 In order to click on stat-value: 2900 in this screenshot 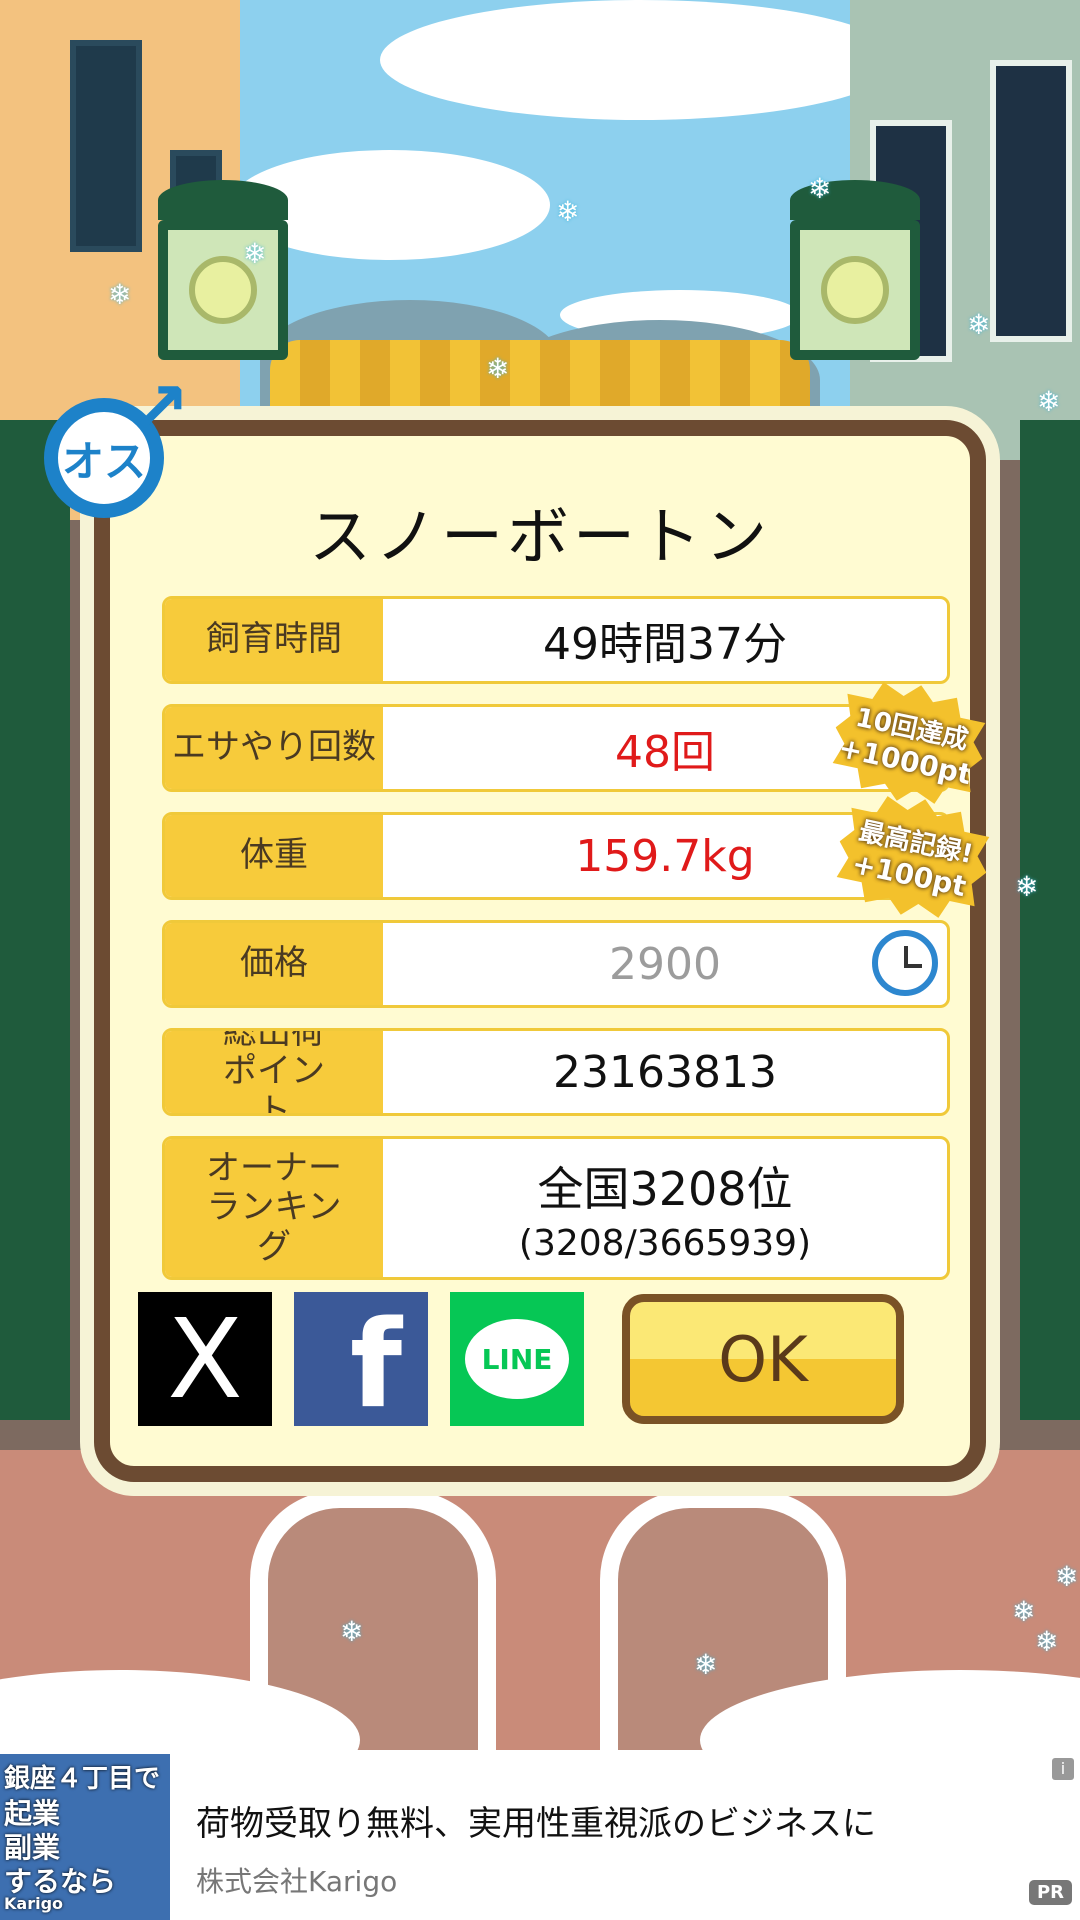, I will do `click(665, 964)`.